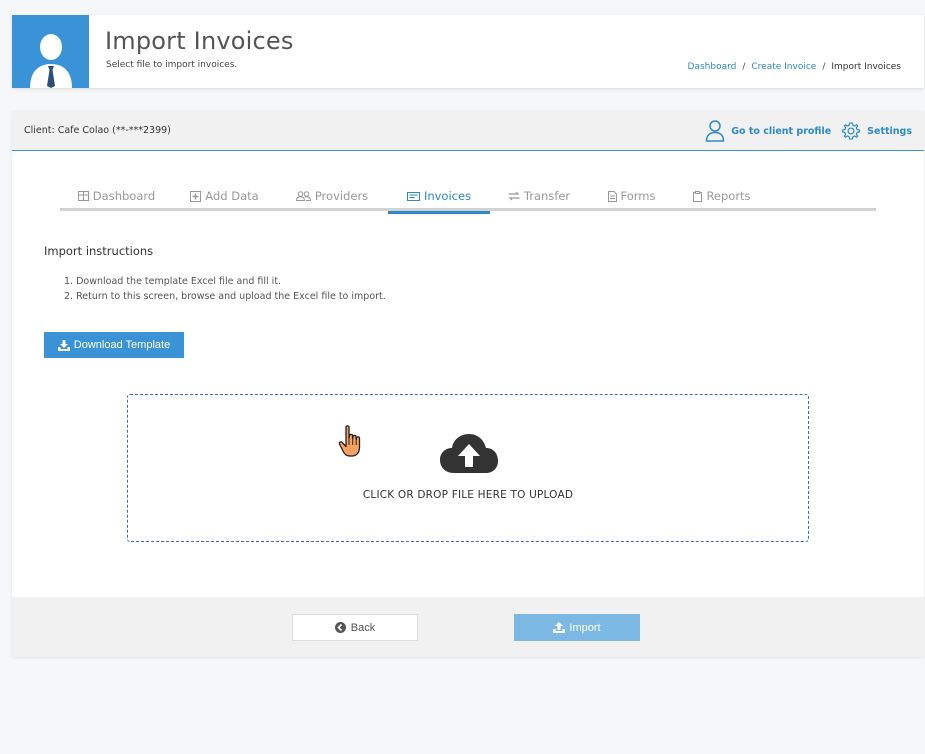  Describe the element at coordinates (124, 196) in the screenshot. I see `tab-label: Dashboard` at that location.